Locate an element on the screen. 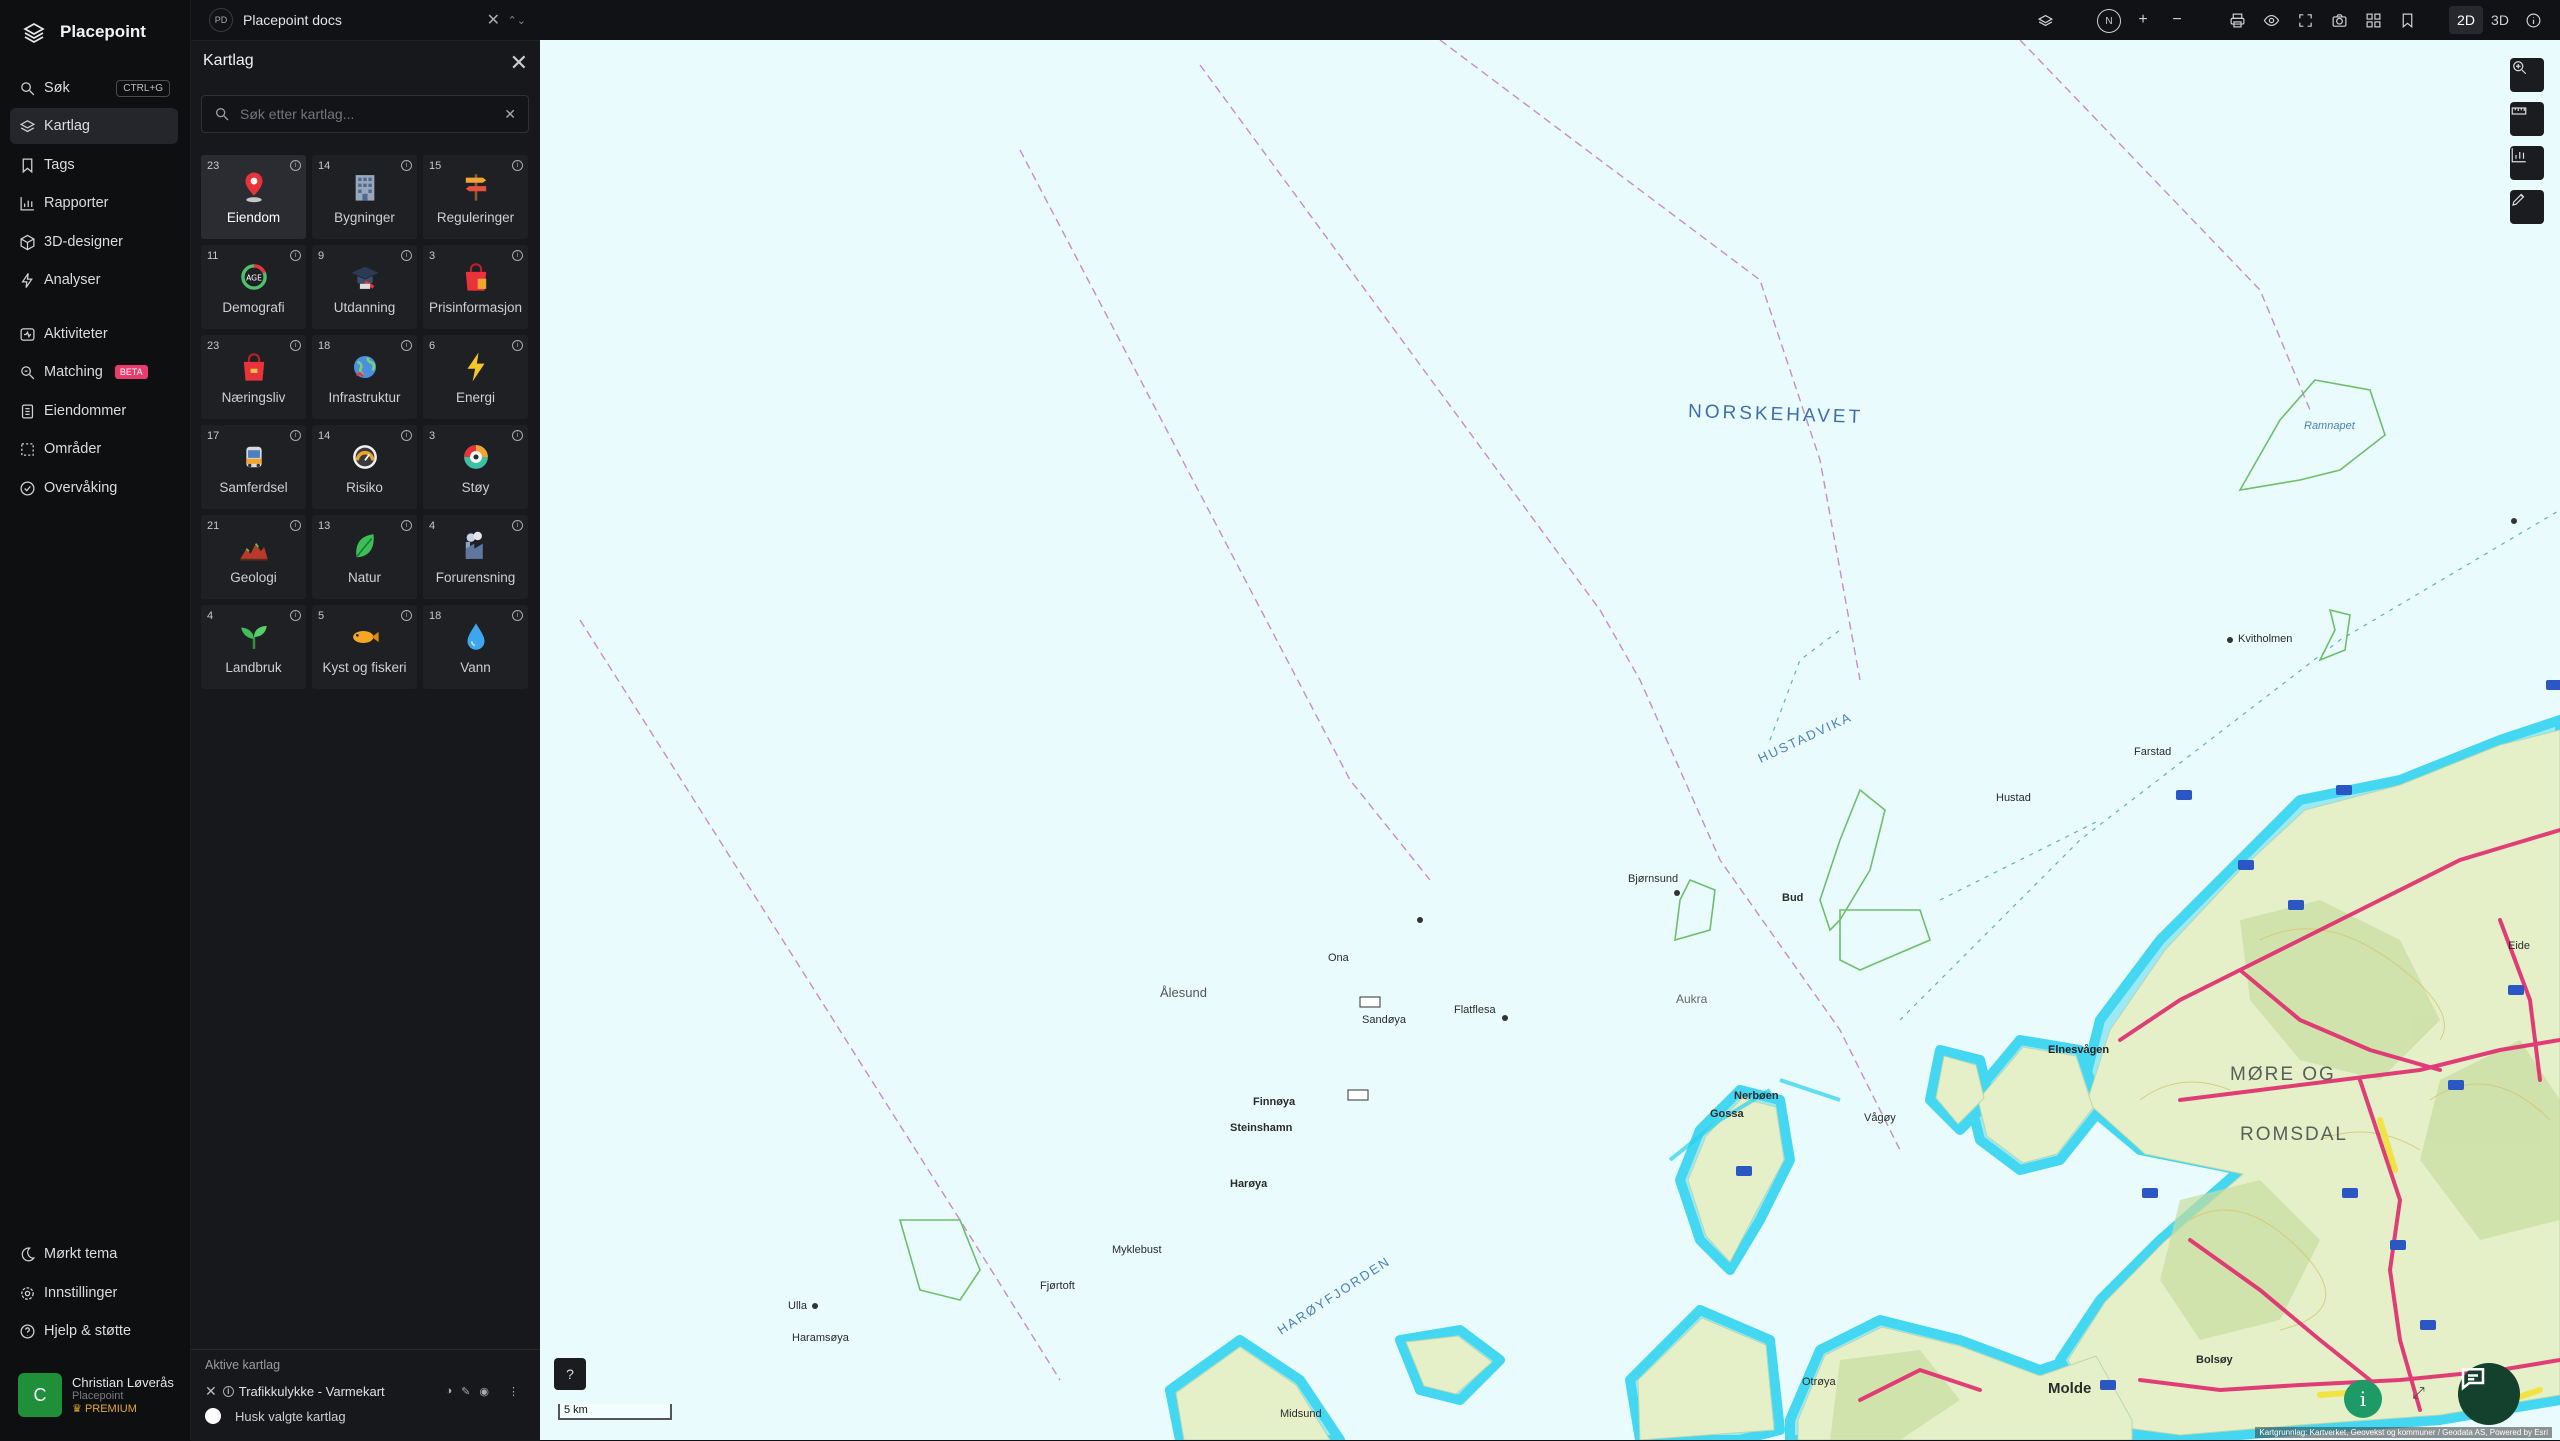  nav-item-label: Områder is located at coordinates (73, 449).